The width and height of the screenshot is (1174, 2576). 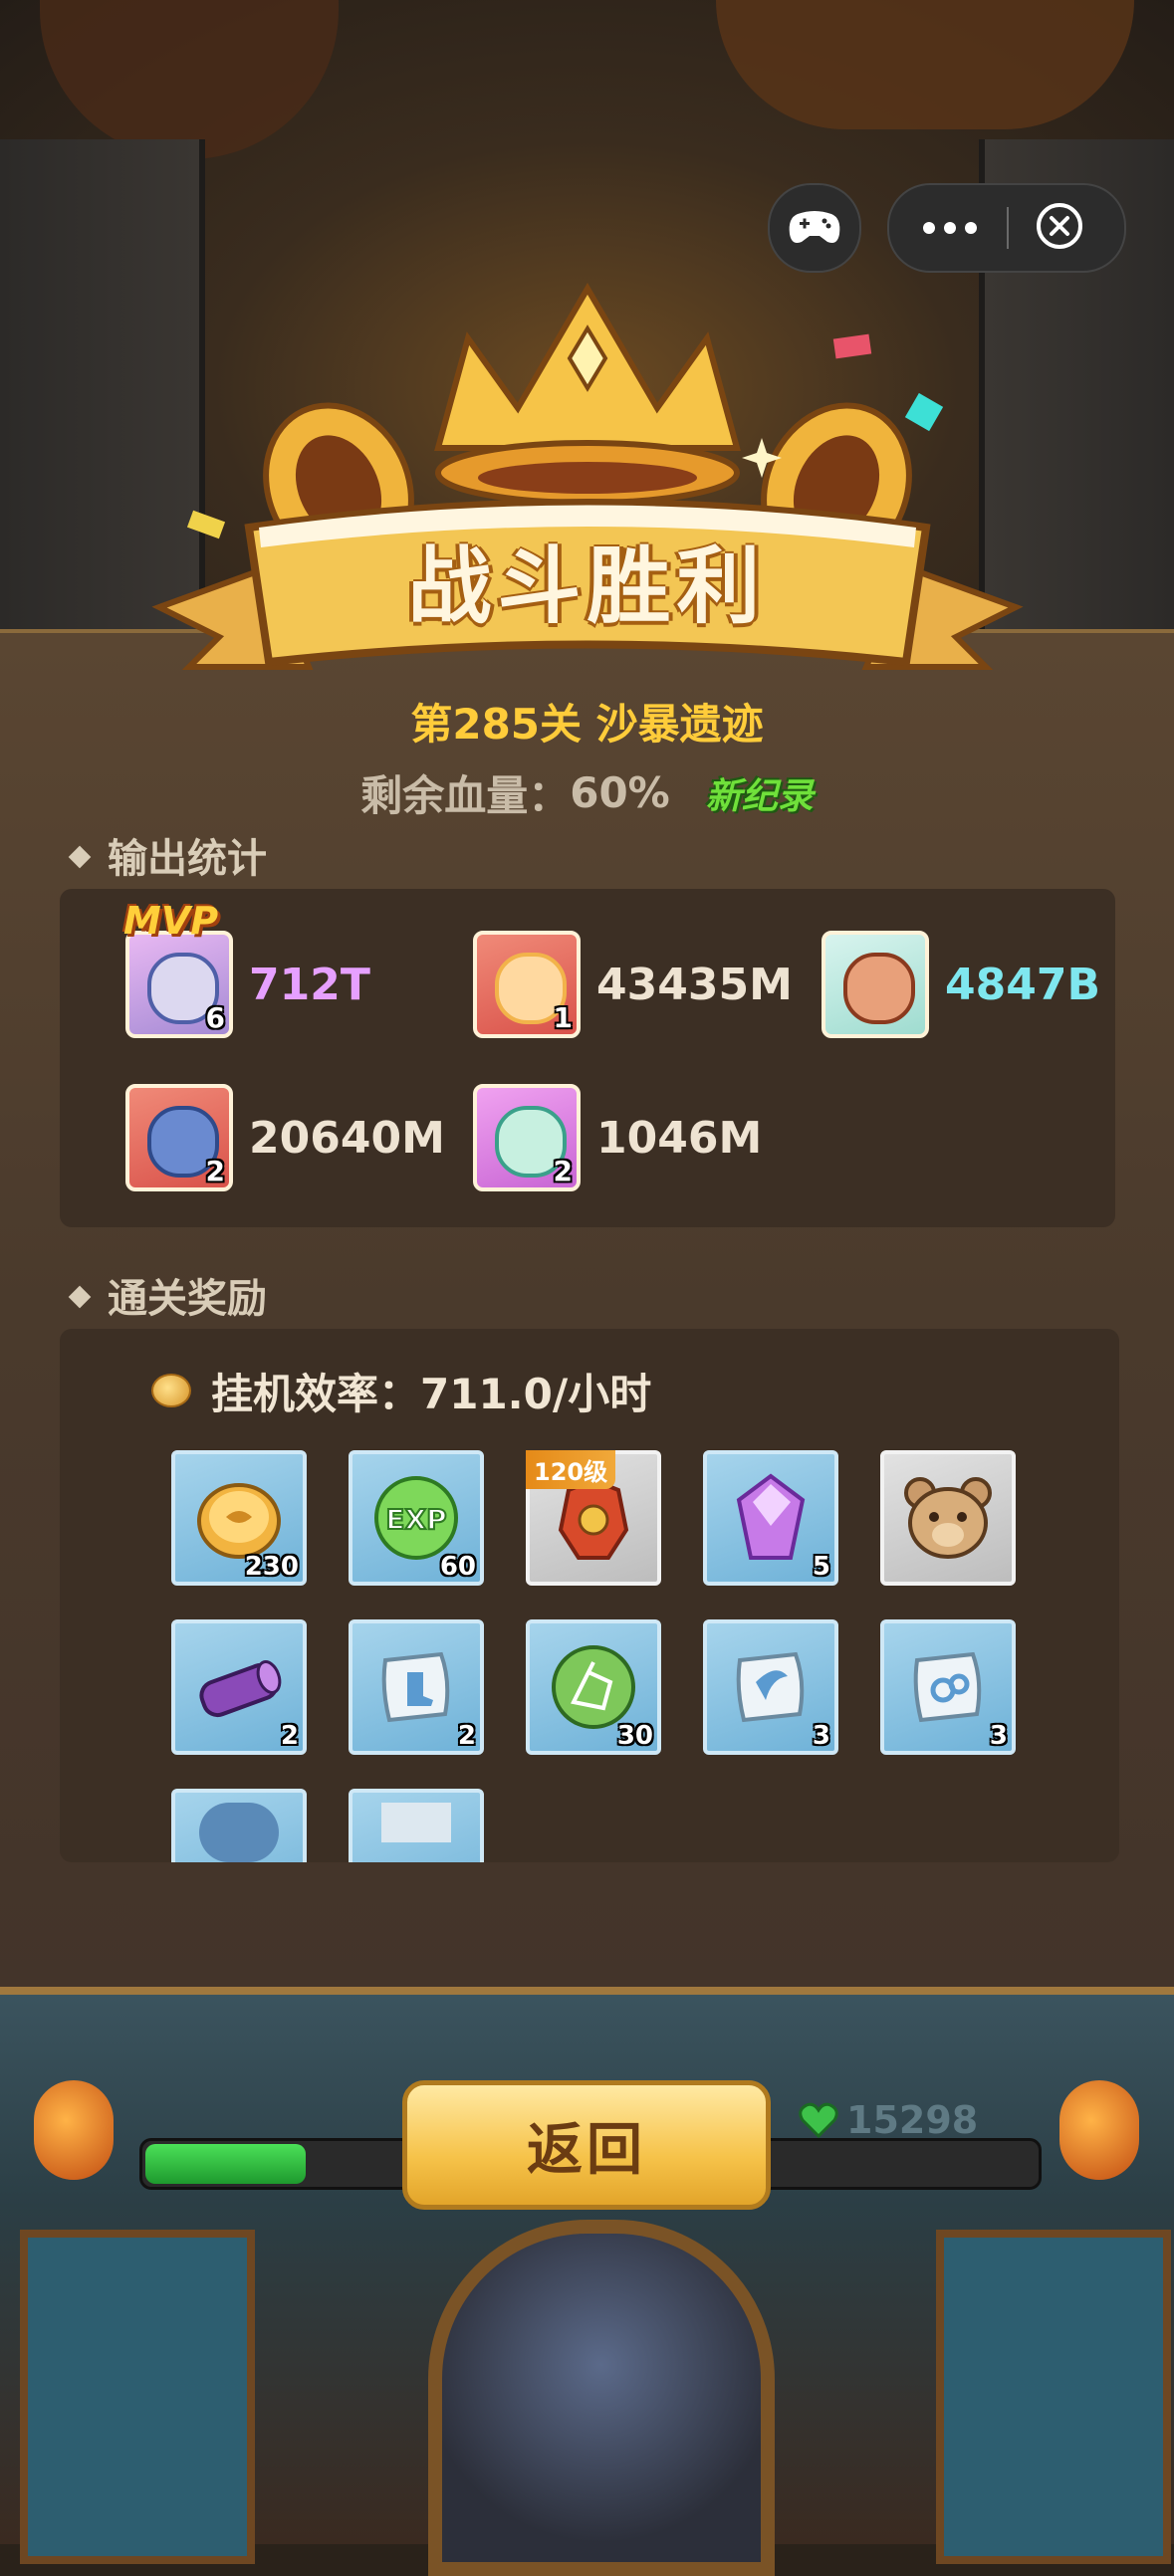 What do you see at coordinates (912, 2120) in the screenshot?
I see `team-hp-value: 15298` at bounding box center [912, 2120].